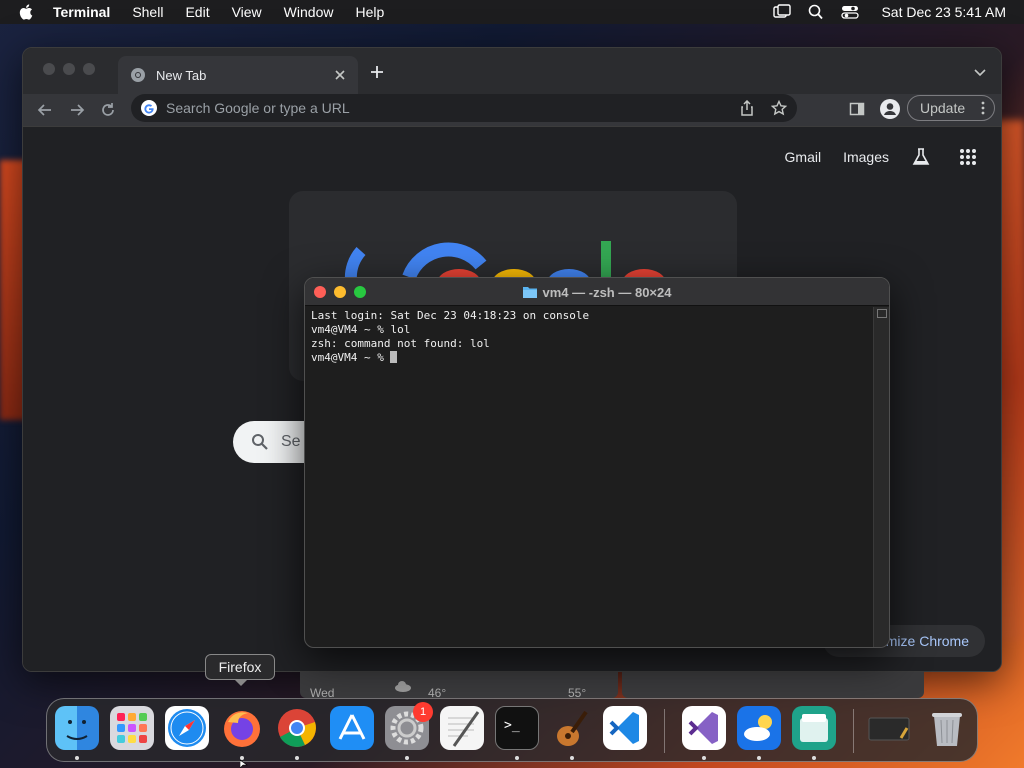 The image size is (1024, 768). What do you see at coordinates (81, 12) in the screenshot?
I see `menu-app-terminal: Terminal` at bounding box center [81, 12].